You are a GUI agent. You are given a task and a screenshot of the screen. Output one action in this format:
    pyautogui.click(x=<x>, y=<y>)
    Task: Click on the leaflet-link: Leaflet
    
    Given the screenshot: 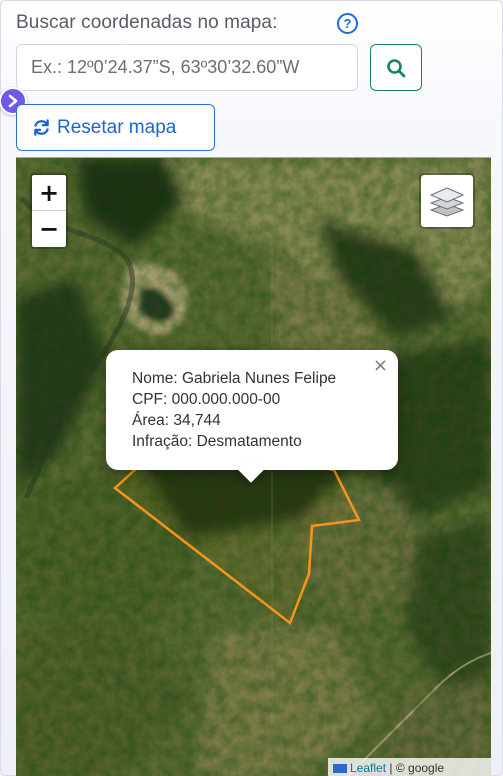 What is the action you would take?
    pyautogui.click(x=368, y=768)
    